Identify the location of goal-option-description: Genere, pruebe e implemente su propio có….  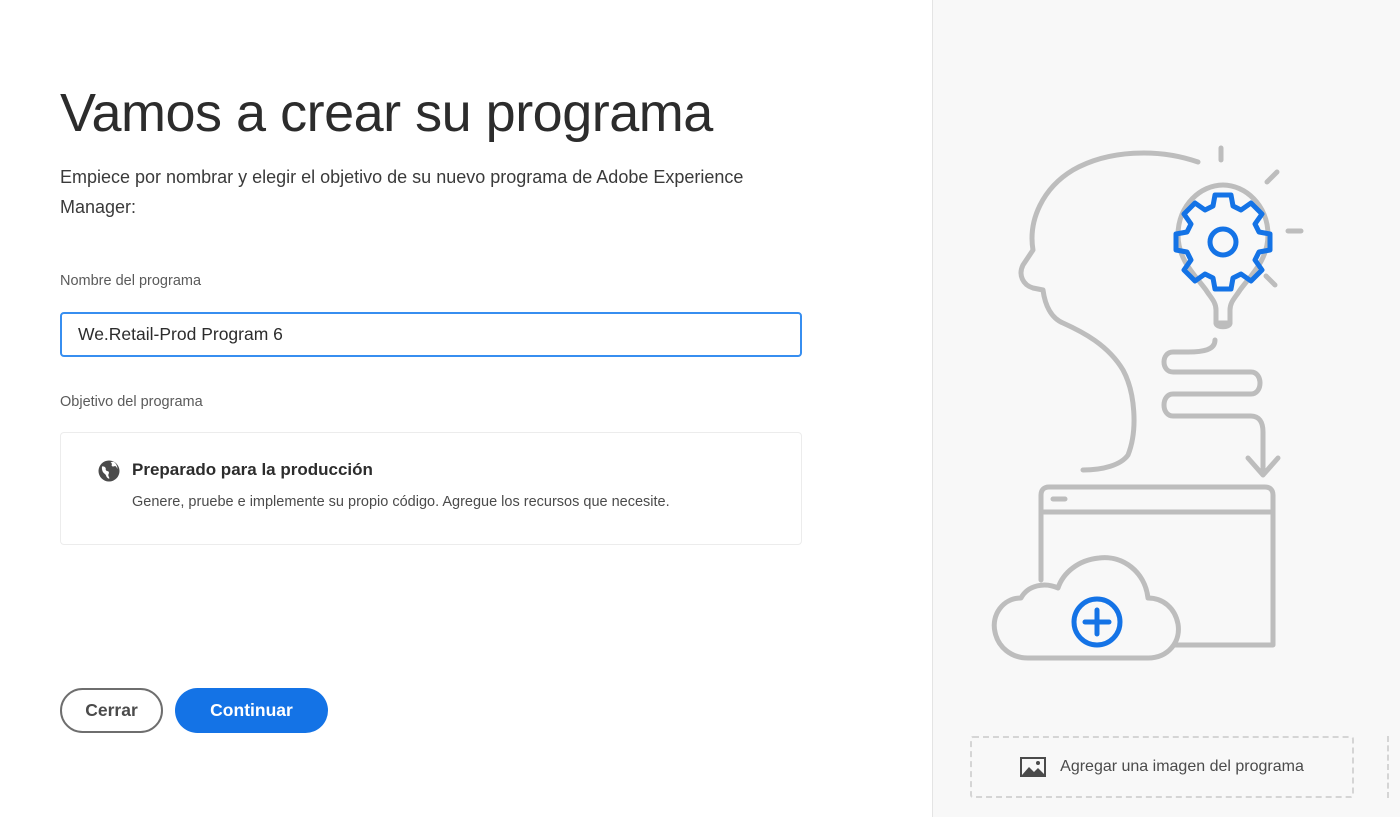
(401, 502).